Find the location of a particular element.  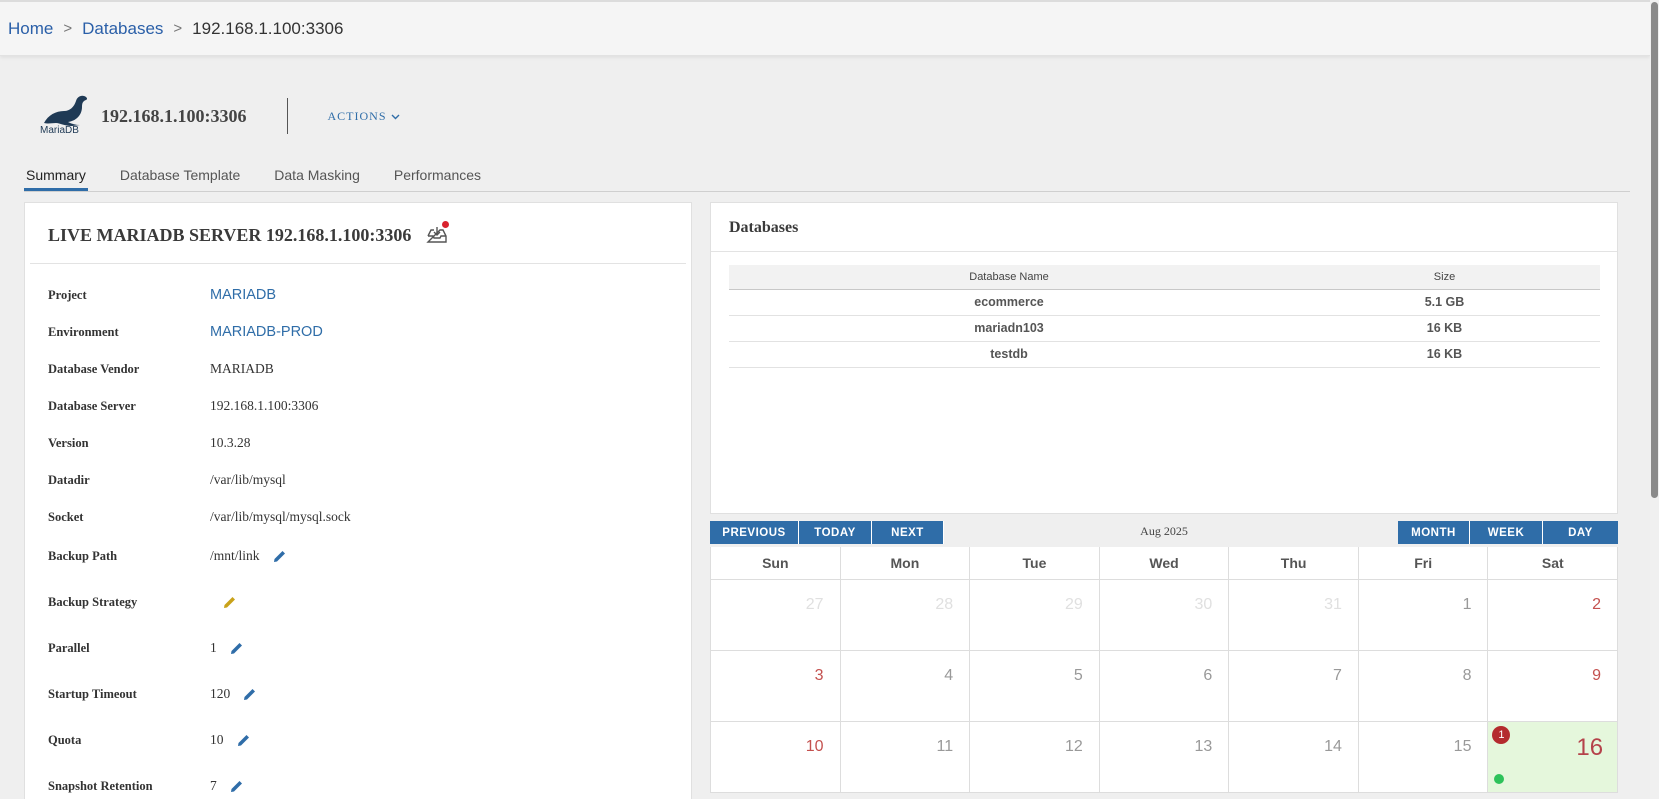

day-number: 4 is located at coordinates (949, 675).